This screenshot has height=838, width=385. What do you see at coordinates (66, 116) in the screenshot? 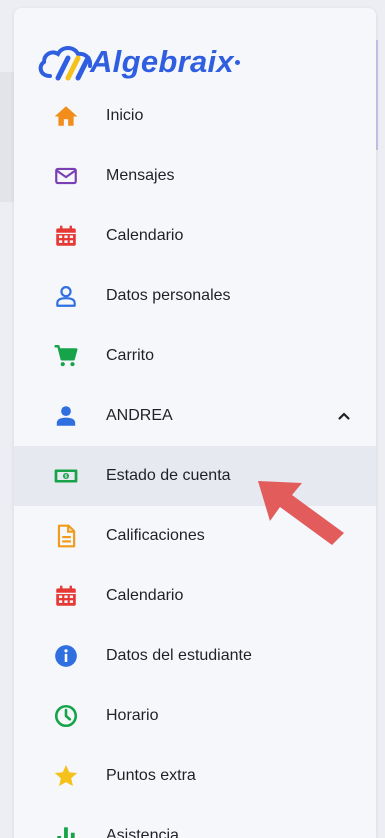
I see `home-icon` at bounding box center [66, 116].